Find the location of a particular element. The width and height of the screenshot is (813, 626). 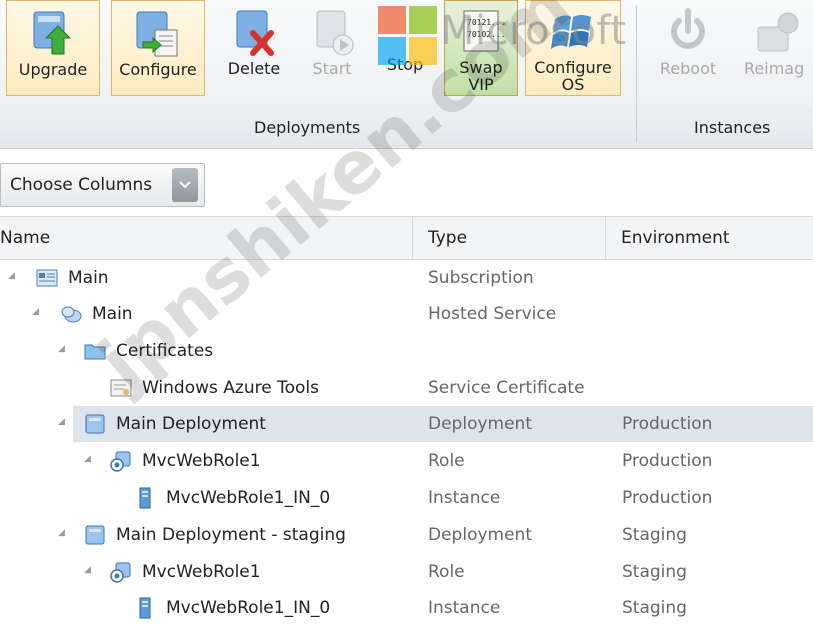

row-name: Main Deployment is located at coordinates (191, 424).